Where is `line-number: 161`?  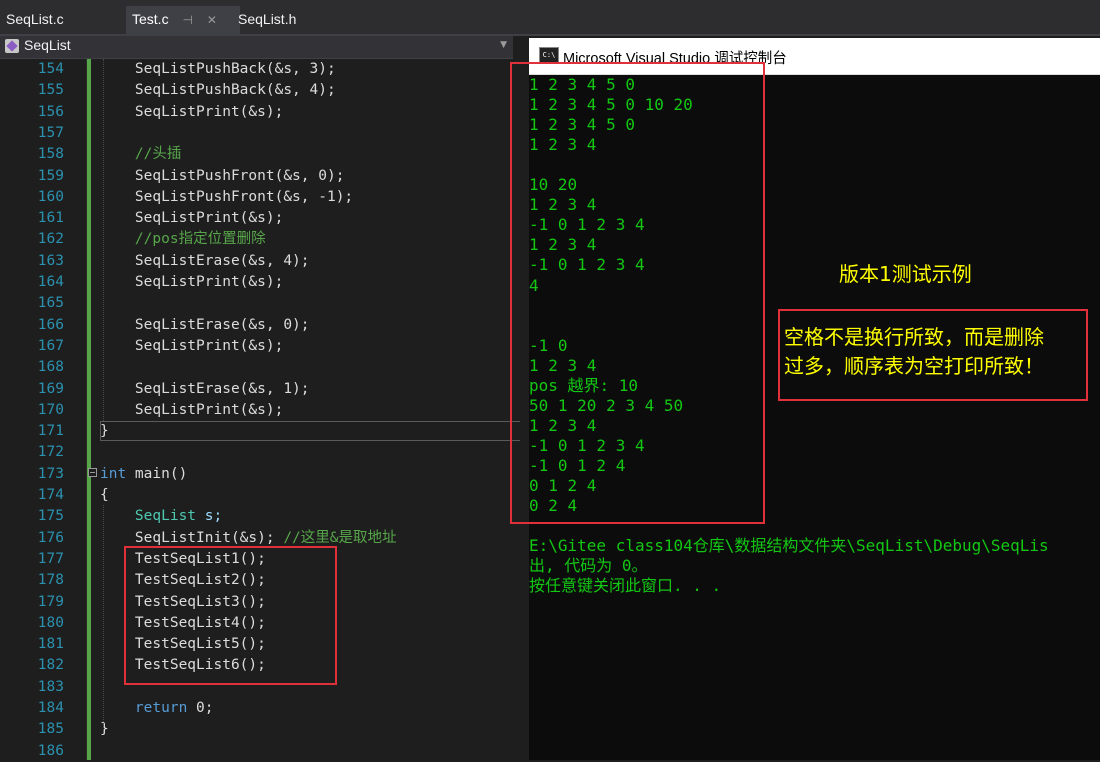
line-number: 161 is located at coordinates (50, 218).